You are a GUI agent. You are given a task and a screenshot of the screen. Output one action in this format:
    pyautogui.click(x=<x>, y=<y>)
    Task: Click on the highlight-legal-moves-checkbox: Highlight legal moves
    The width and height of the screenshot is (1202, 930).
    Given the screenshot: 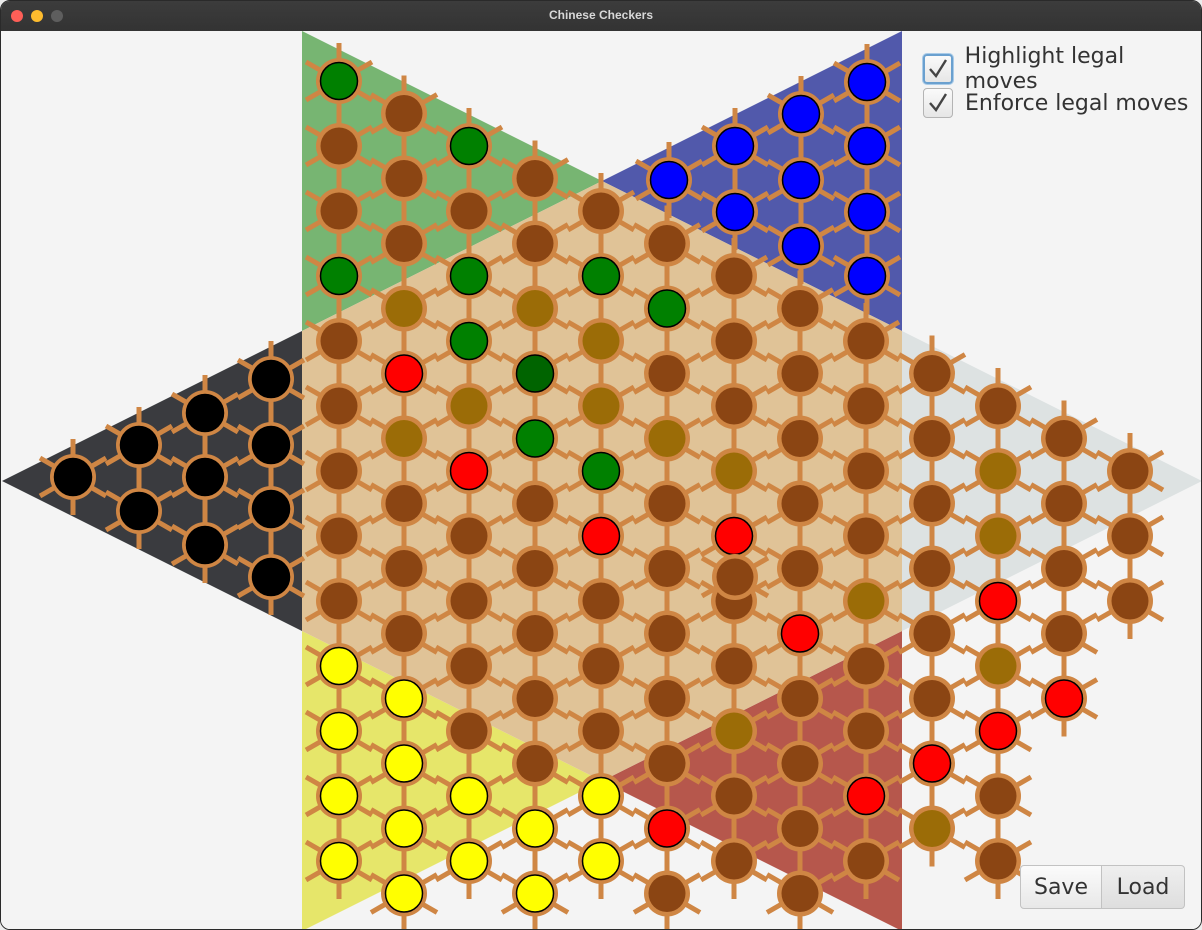 What is the action you would take?
    pyautogui.click(x=1062, y=69)
    